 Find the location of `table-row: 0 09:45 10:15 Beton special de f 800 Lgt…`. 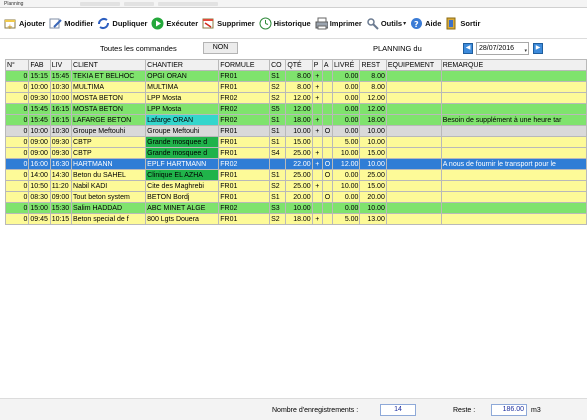

table-row: 0 09:45 10:15 Beton special de f 800 Lgt… is located at coordinates (295, 219).